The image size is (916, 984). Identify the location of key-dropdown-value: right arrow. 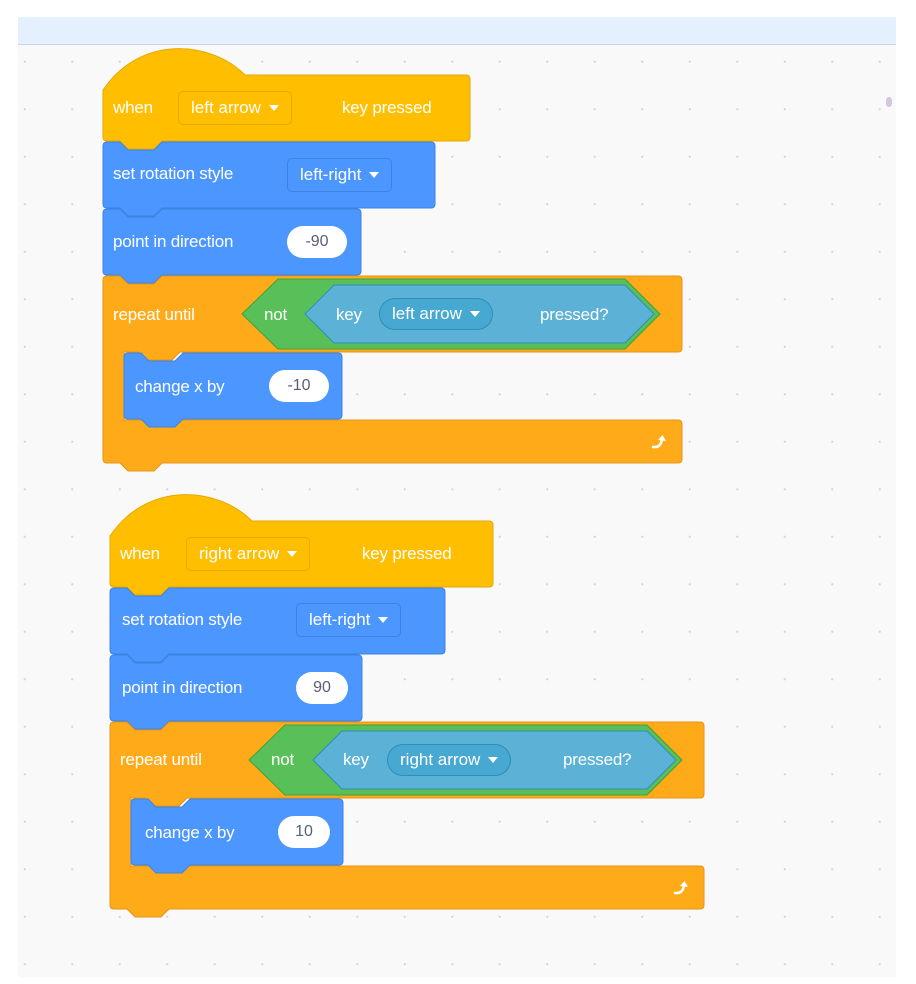
(239, 553).